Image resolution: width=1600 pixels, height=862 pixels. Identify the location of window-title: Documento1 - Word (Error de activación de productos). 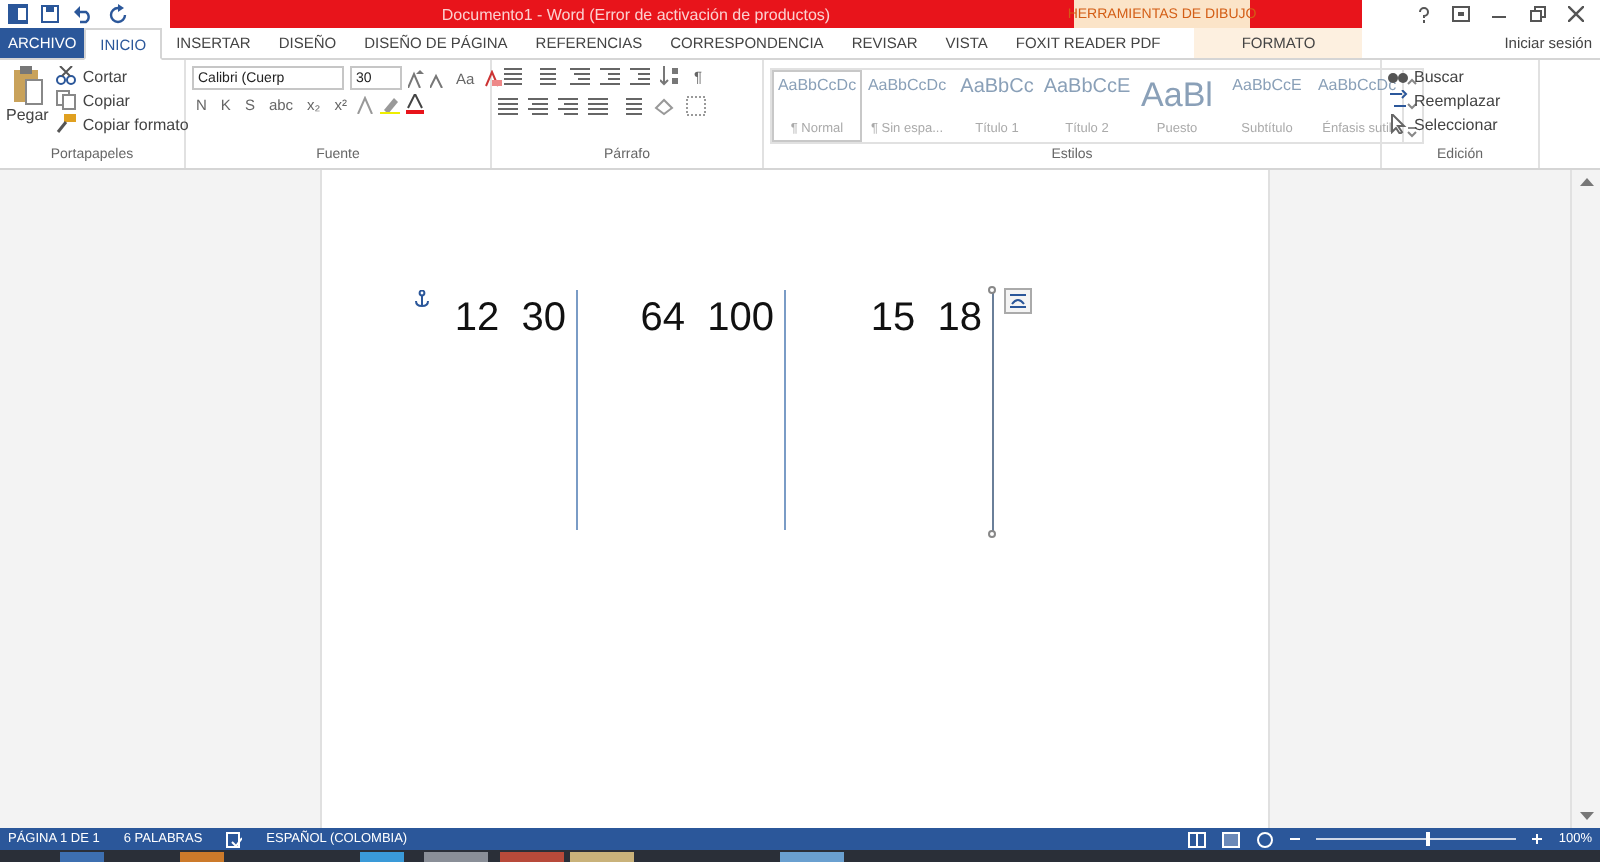
(636, 14).